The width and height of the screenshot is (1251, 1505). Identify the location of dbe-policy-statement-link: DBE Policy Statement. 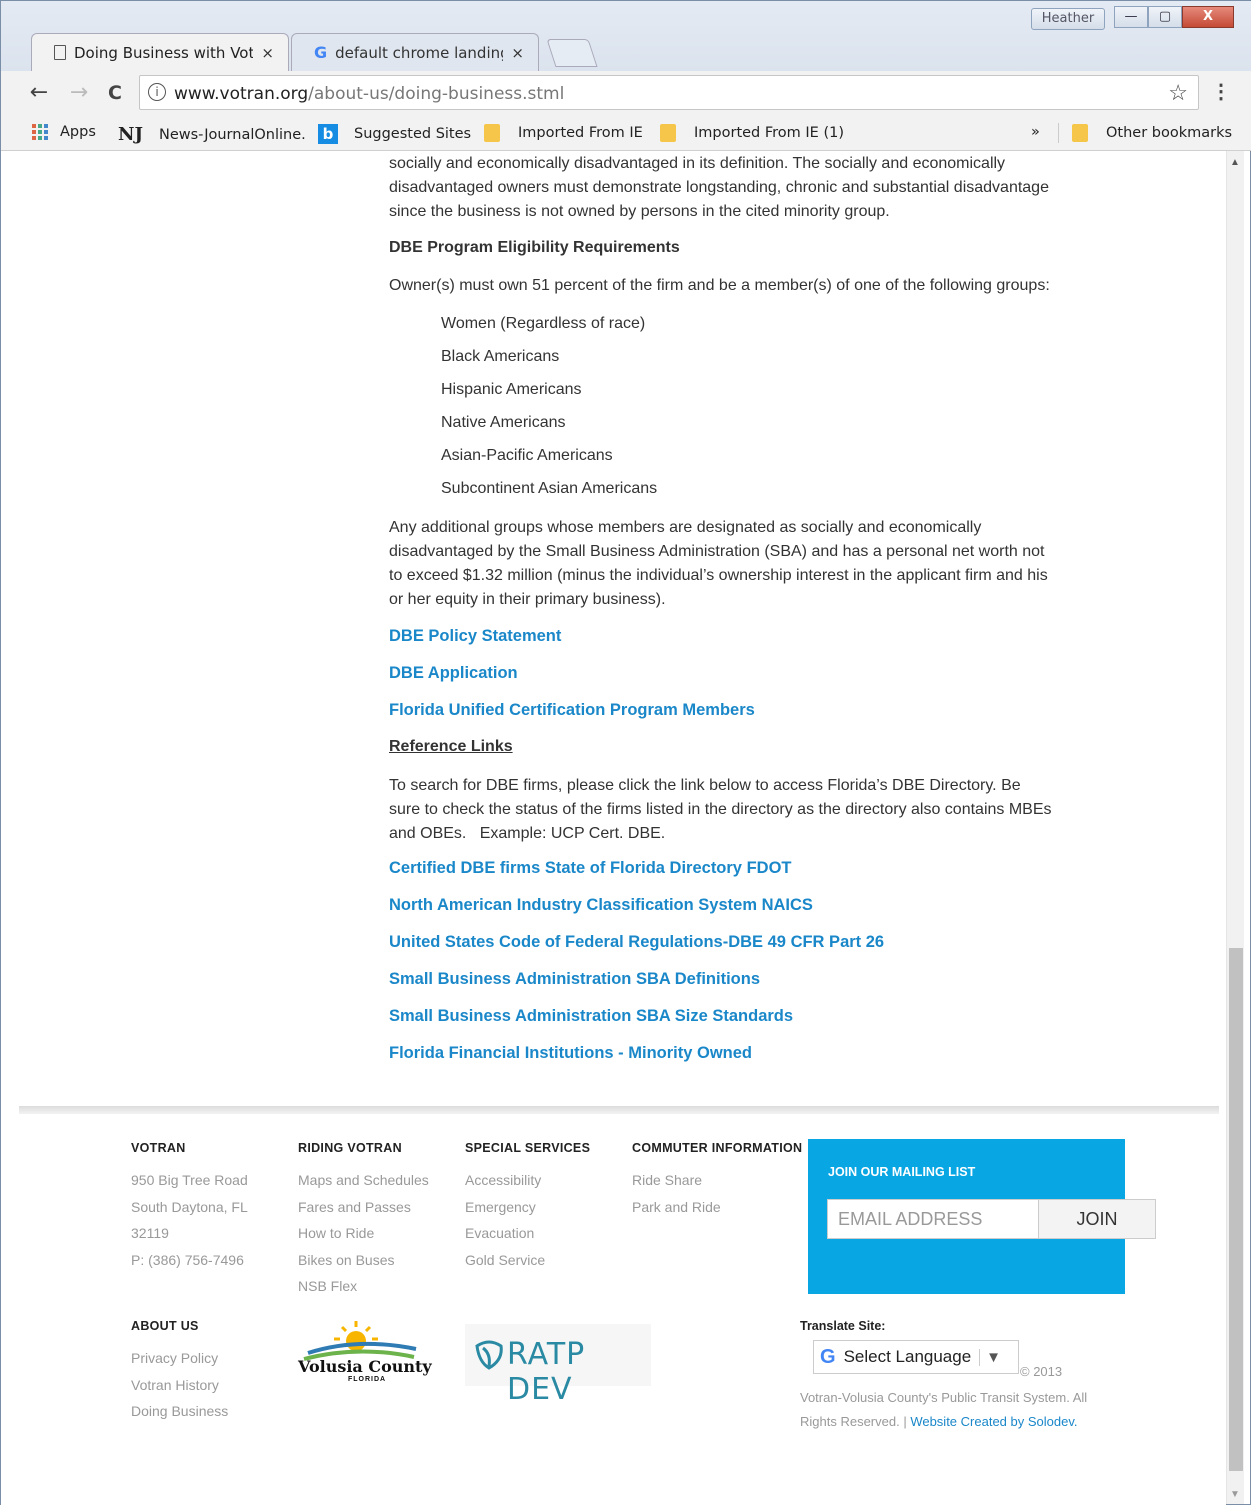
(475, 636).